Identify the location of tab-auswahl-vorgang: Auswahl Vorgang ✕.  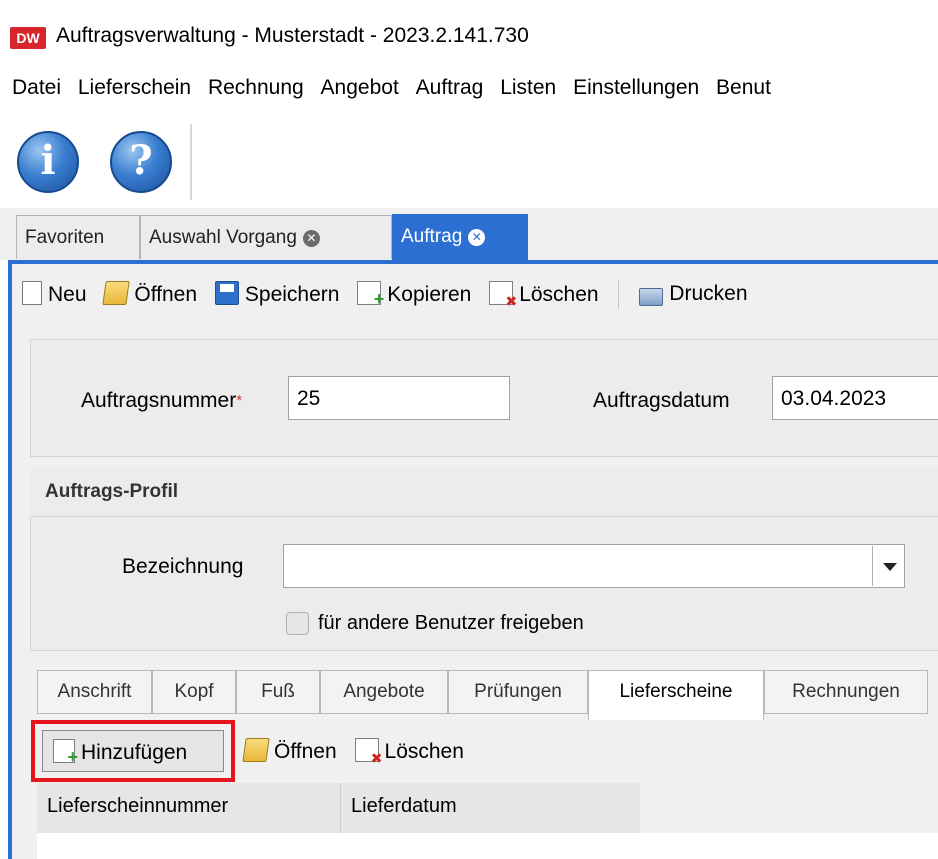
(266, 237).